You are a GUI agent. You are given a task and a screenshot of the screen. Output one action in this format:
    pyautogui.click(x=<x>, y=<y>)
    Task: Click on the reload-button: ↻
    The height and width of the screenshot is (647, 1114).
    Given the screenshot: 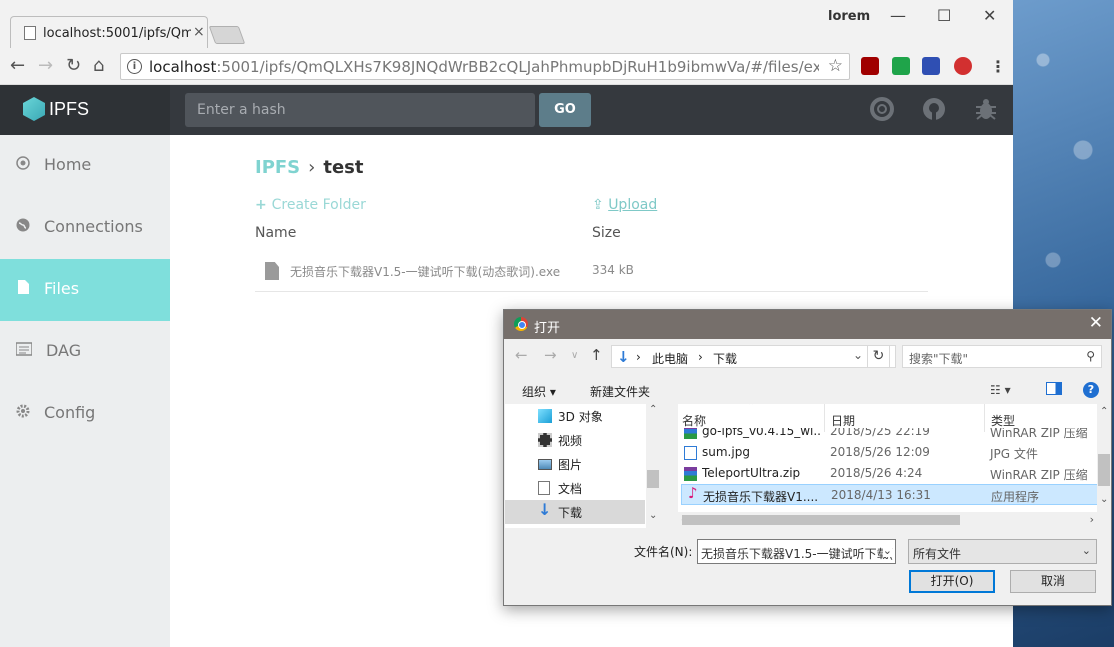 What is the action you would take?
    pyautogui.click(x=73, y=65)
    